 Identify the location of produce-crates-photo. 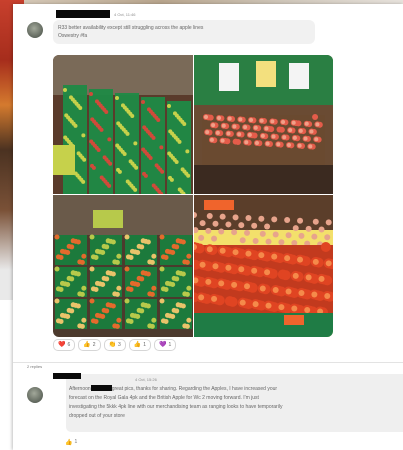
(123, 266).